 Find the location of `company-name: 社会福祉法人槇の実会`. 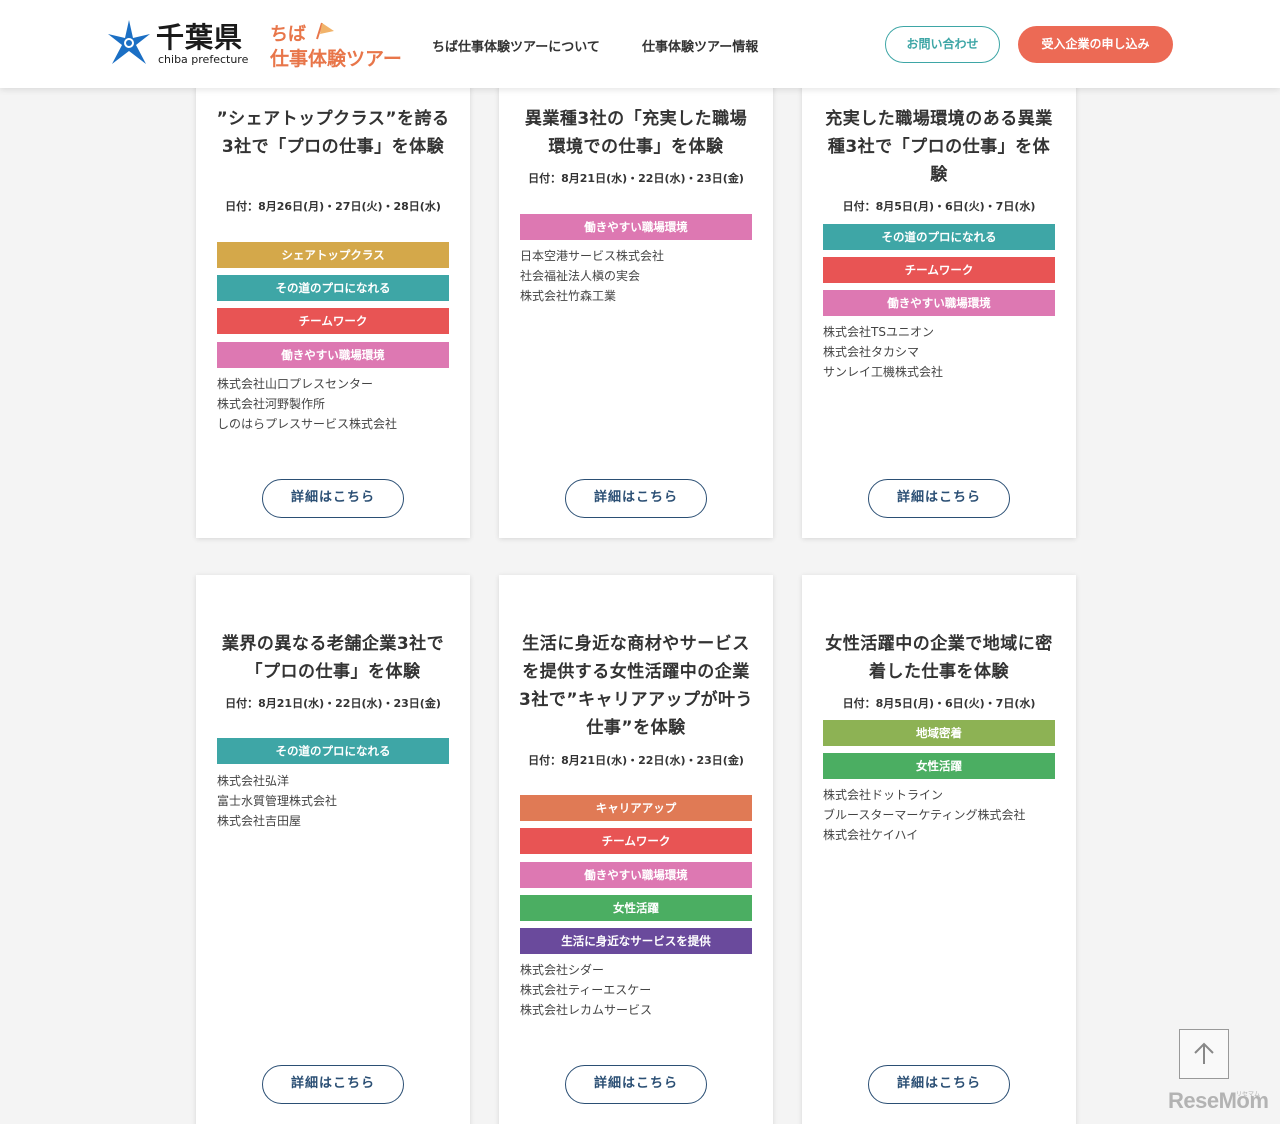

company-name: 社会福祉法人槇の実会 is located at coordinates (580, 276).